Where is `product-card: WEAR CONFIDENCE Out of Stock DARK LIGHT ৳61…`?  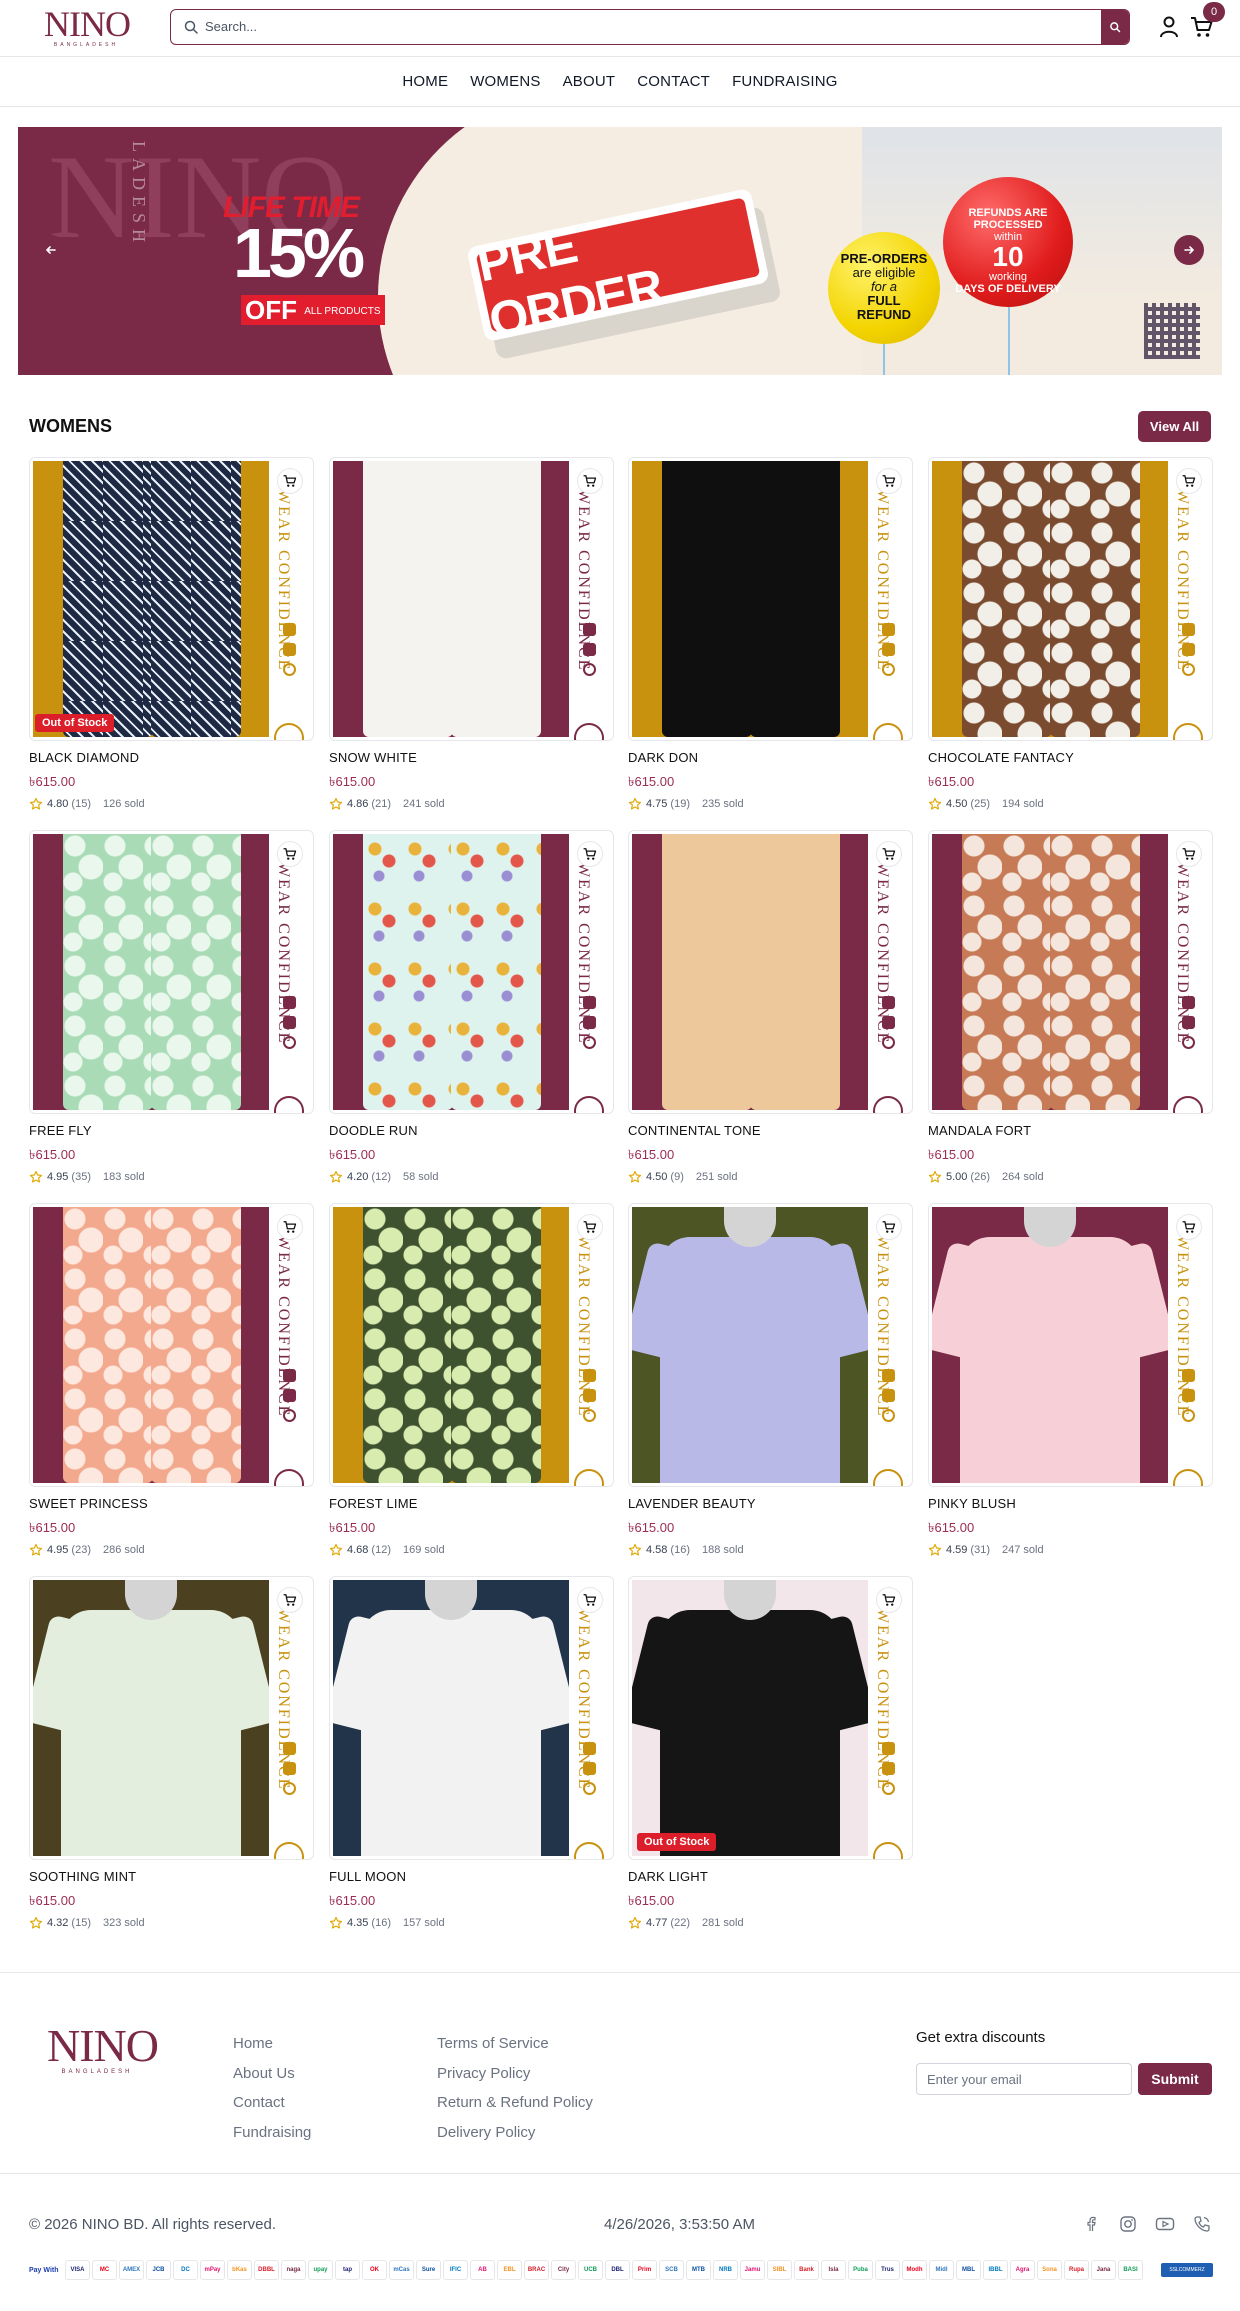
product-card: WEAR CONFIDENCE Out of Stock DARK LIGHT ৳61… is located at coordinates (770, 1760).